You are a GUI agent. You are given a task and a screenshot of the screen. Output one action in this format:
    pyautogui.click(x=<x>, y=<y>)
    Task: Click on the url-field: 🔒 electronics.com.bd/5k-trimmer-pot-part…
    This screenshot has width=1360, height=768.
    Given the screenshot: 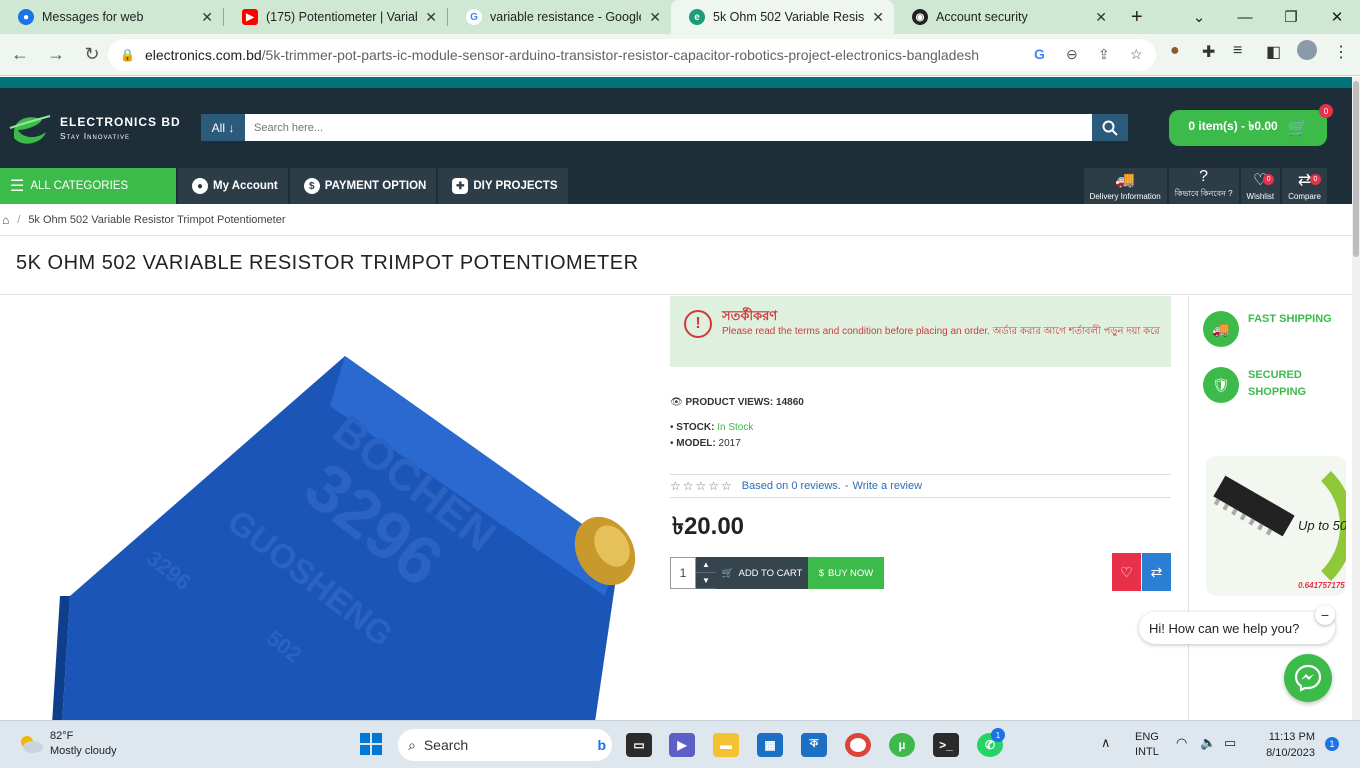 What is the action you would take?
    pyautogui.click(x=632, y=55)
    